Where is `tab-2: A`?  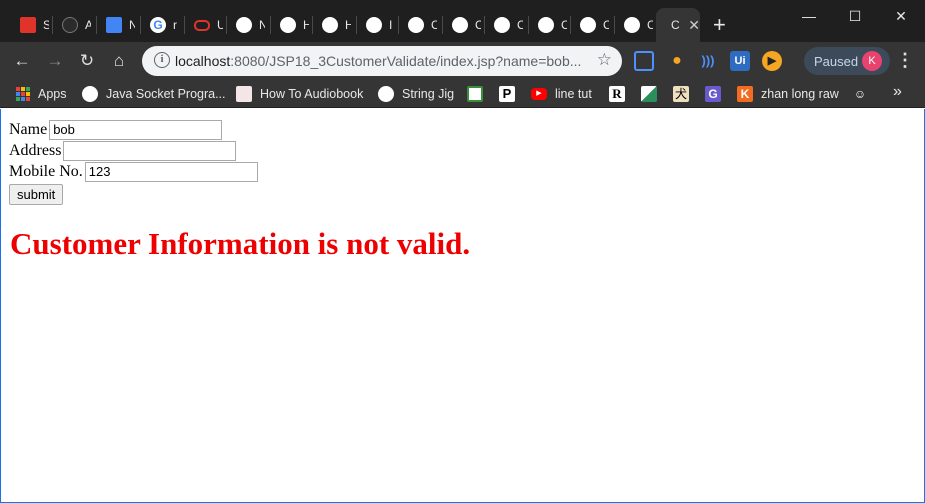 tab-2: A is located at coordinates (71, 25).